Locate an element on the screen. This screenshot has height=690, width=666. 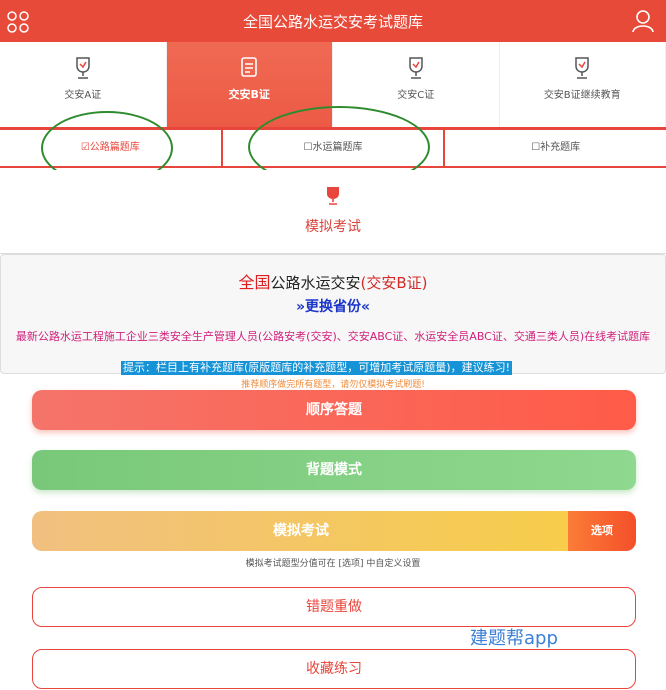
watermark: 建题帮app is located at coordinates (514, 638).